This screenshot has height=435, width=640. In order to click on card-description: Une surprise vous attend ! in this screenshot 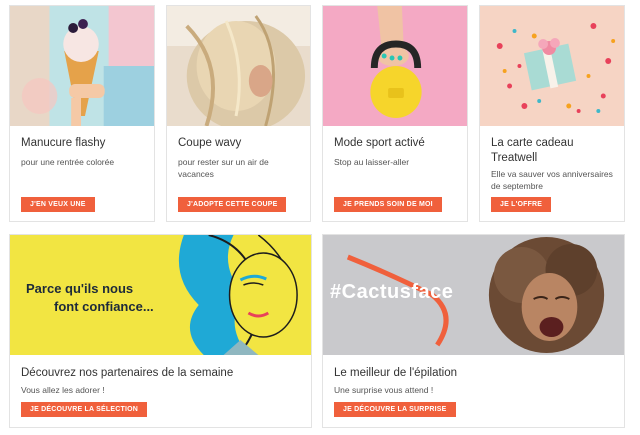, I will do `click(384, 390)`.